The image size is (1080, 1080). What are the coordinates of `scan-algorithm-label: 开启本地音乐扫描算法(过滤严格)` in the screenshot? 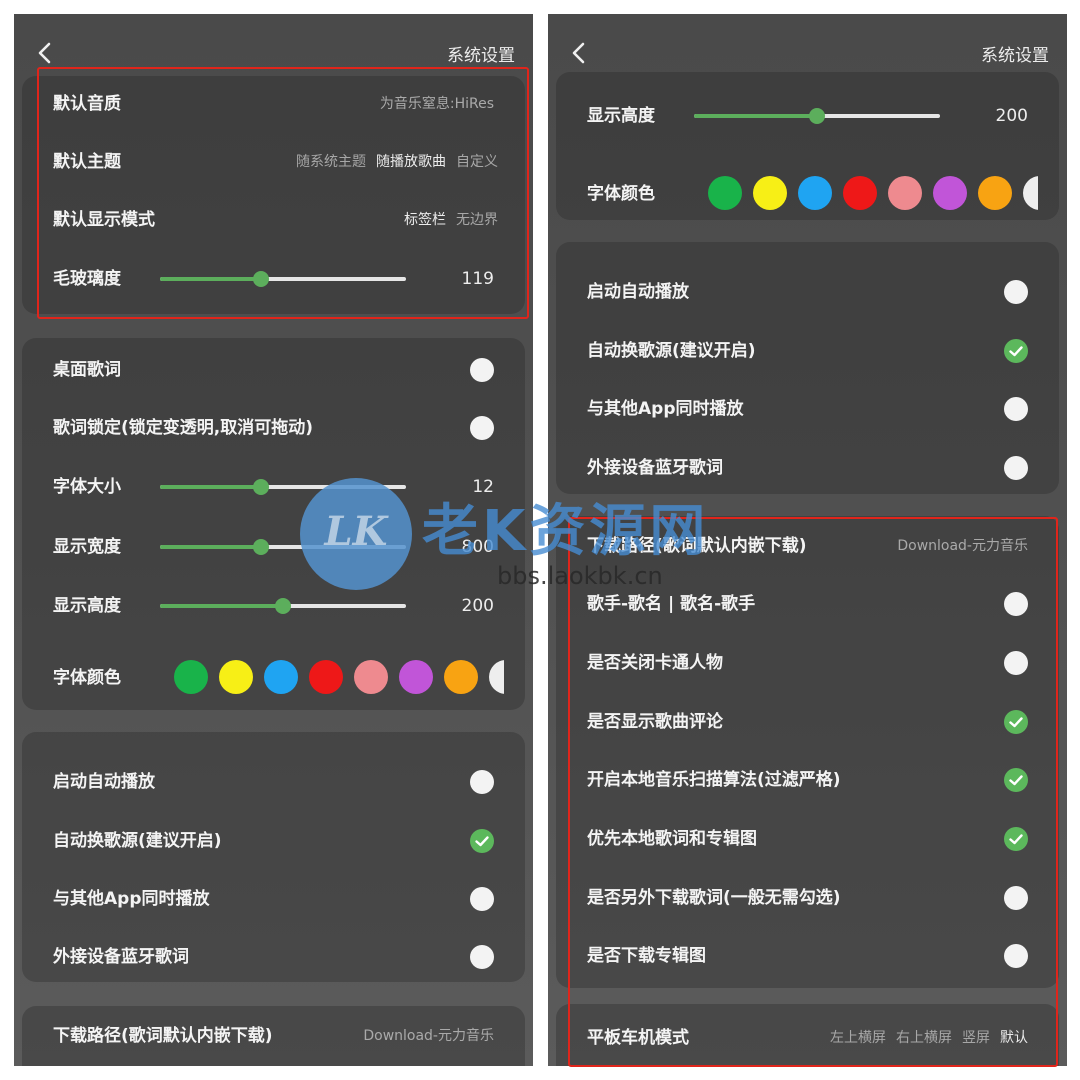 It's located at (714, 780).